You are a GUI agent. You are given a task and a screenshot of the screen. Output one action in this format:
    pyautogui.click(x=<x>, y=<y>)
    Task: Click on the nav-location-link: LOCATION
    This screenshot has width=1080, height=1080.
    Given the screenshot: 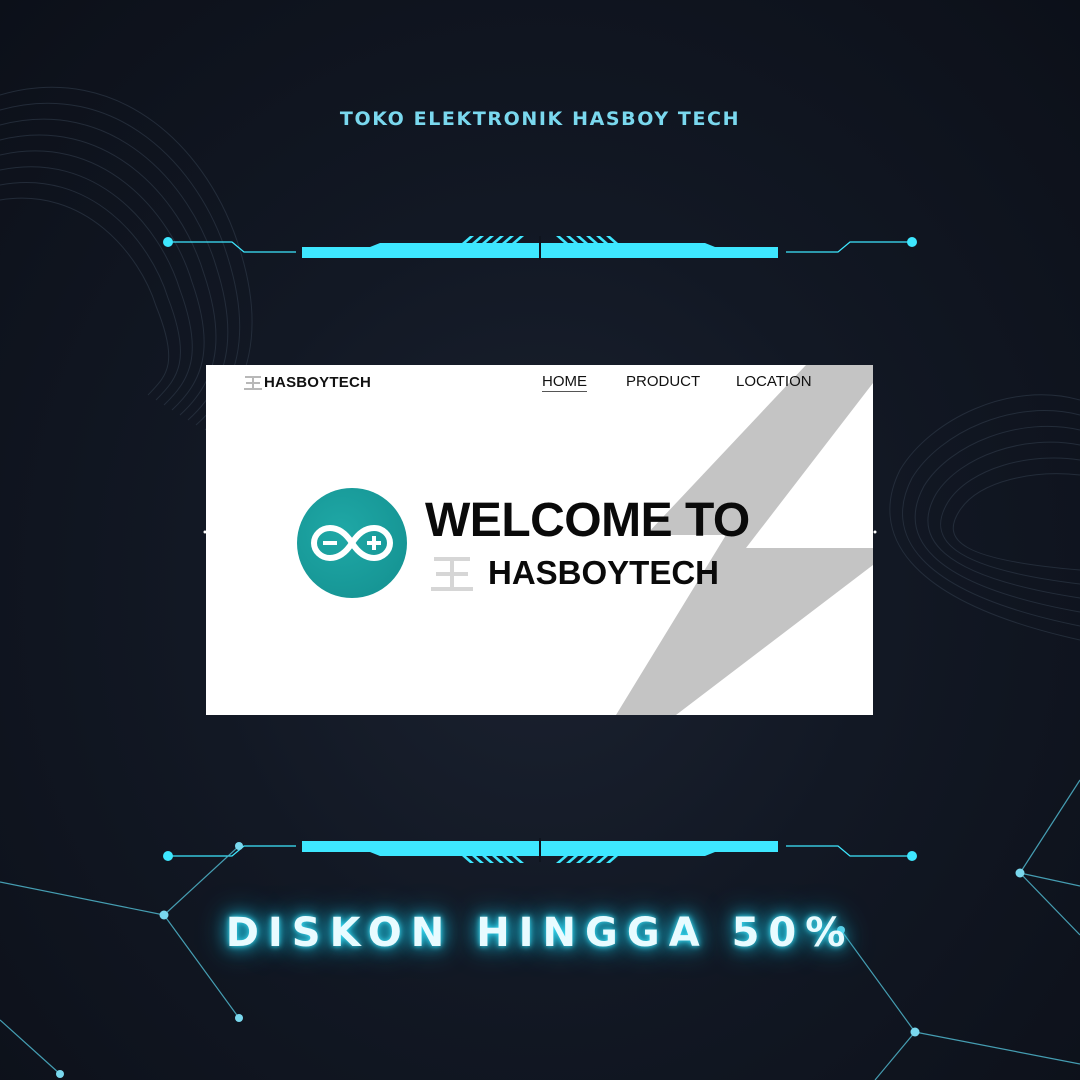 What is the action you would take?
    pyautogui.click(x=774, y=381)
    